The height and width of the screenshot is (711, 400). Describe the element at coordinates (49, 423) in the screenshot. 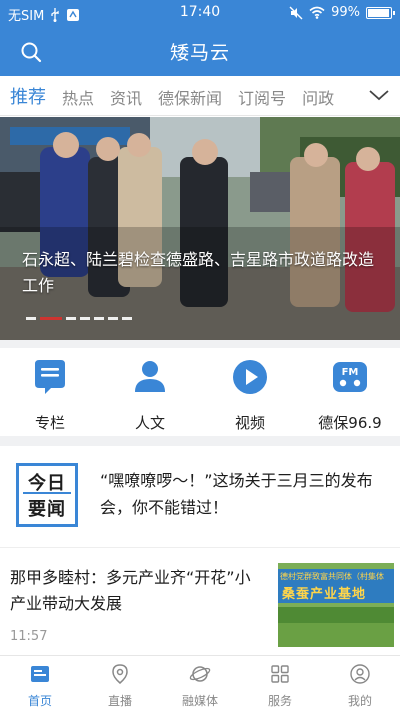

I see `quick-link-label: 专栏` at that location.